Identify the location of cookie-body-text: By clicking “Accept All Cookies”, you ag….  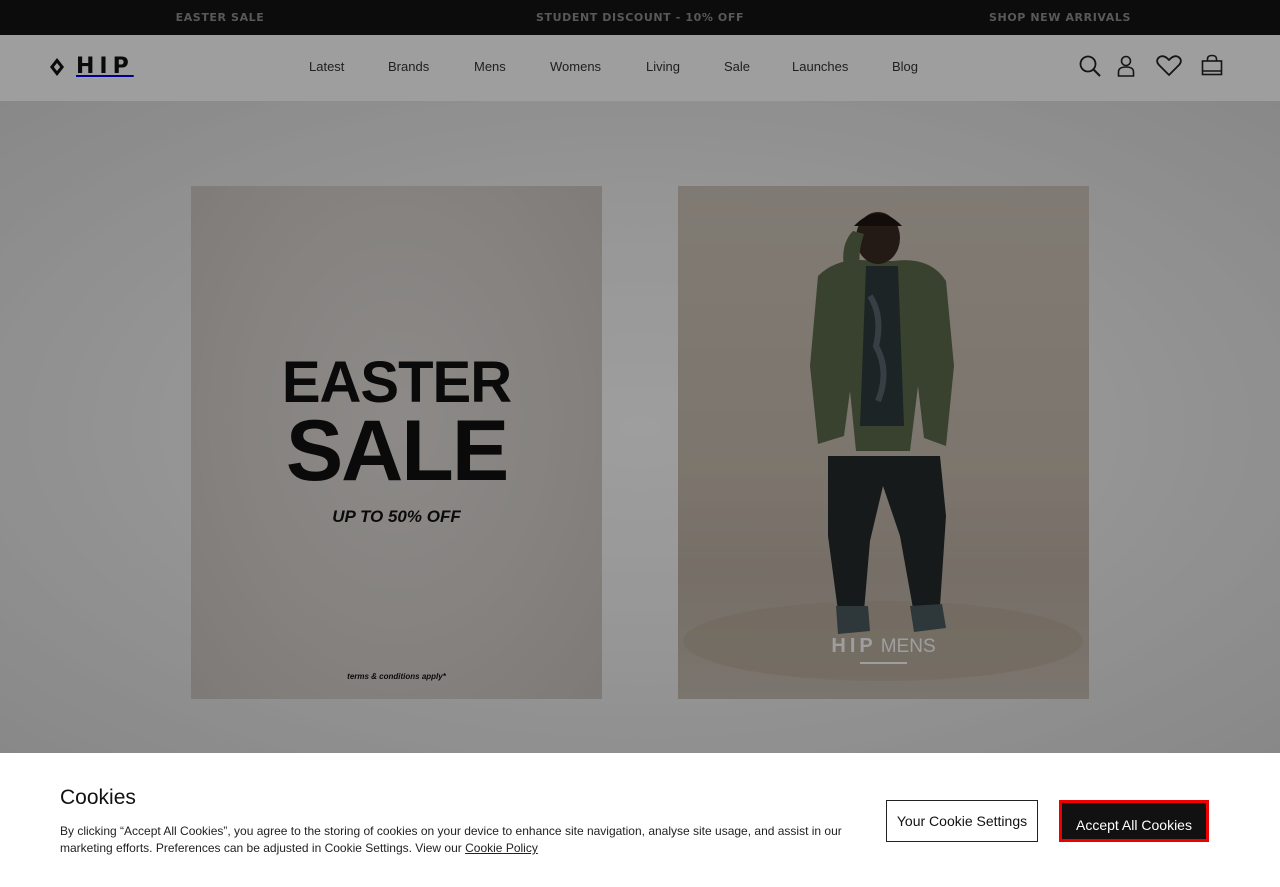
(451, 839).